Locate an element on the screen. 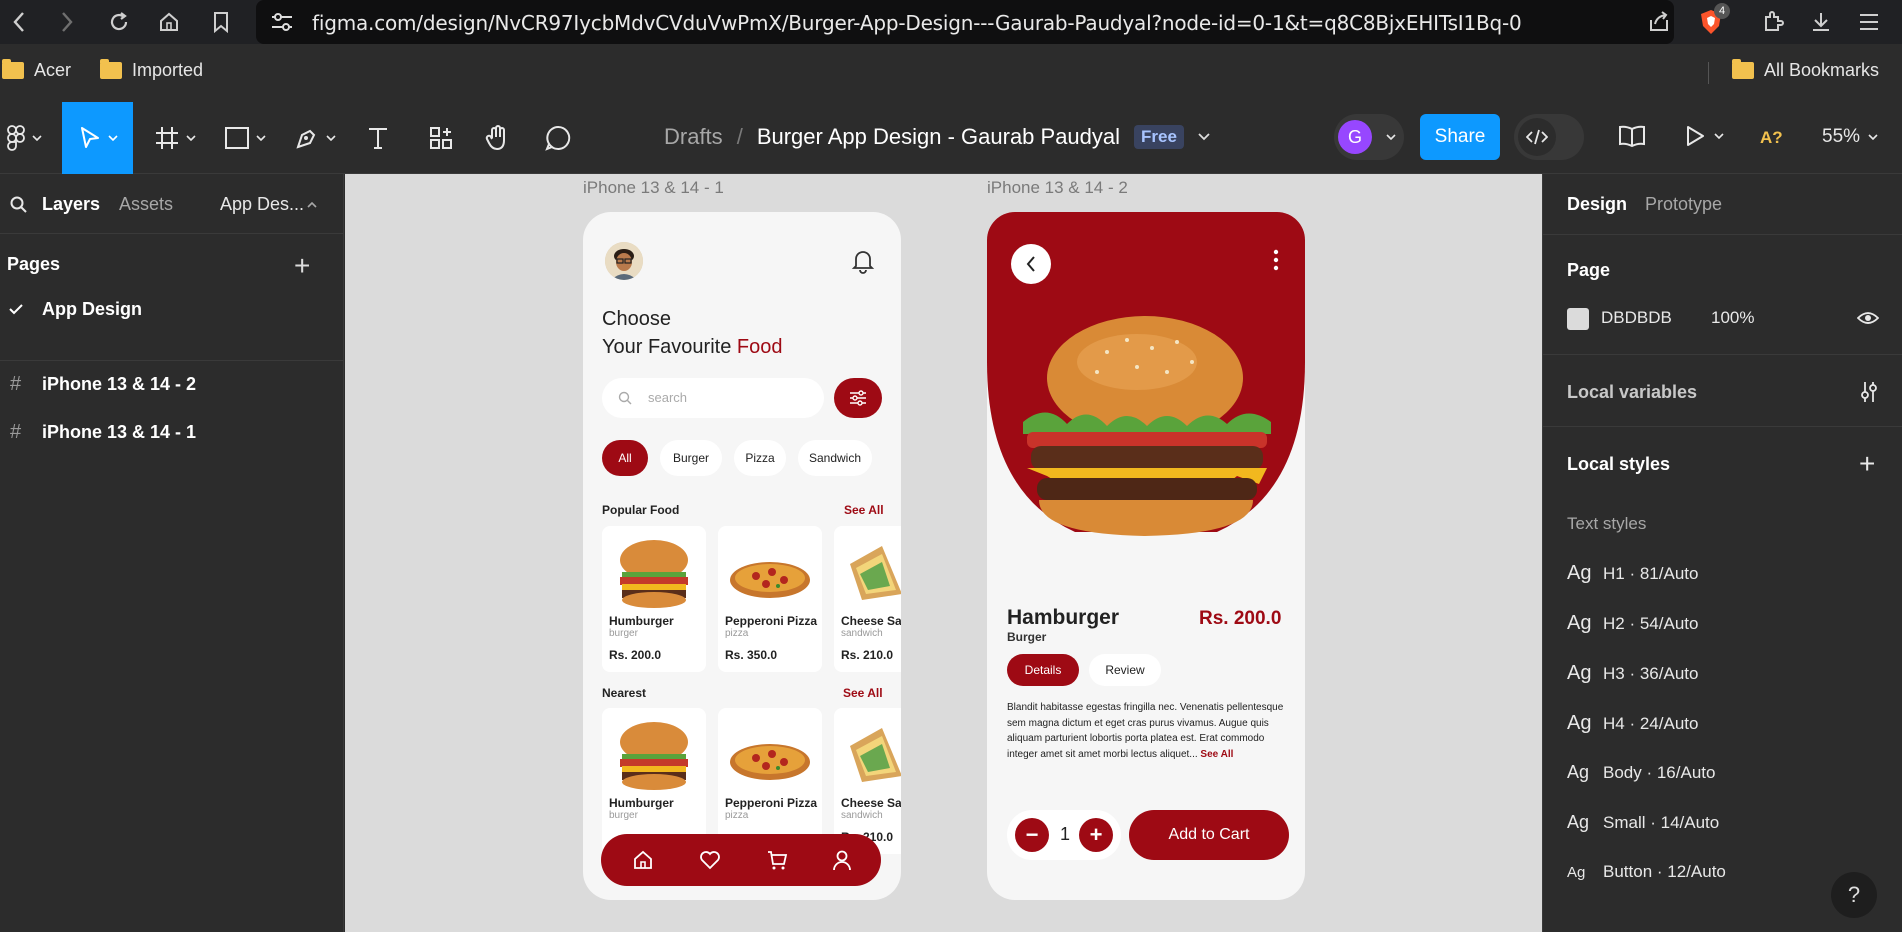  frame-hash-icon: # is located at coordinates (16, 431).